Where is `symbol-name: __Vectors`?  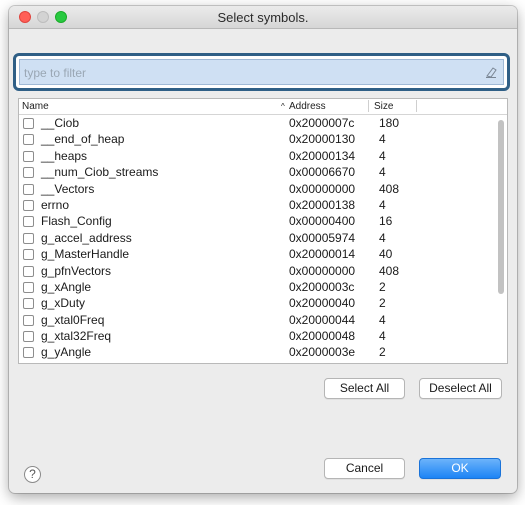
symbol-name: __Vectors is located at coordinates (68, 188).